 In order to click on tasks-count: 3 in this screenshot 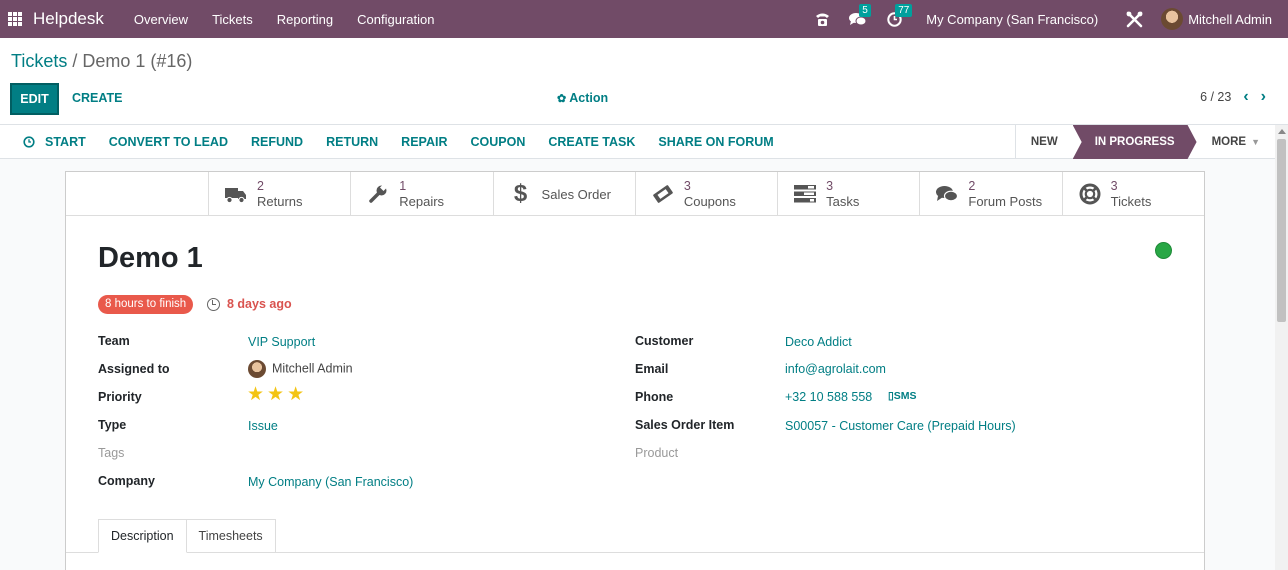, I will do `click(830, 186)`.